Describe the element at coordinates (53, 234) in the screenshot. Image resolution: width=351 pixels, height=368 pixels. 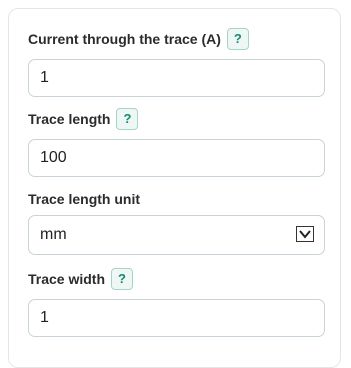
I see `trace-length-unit-value: mm` at that location.